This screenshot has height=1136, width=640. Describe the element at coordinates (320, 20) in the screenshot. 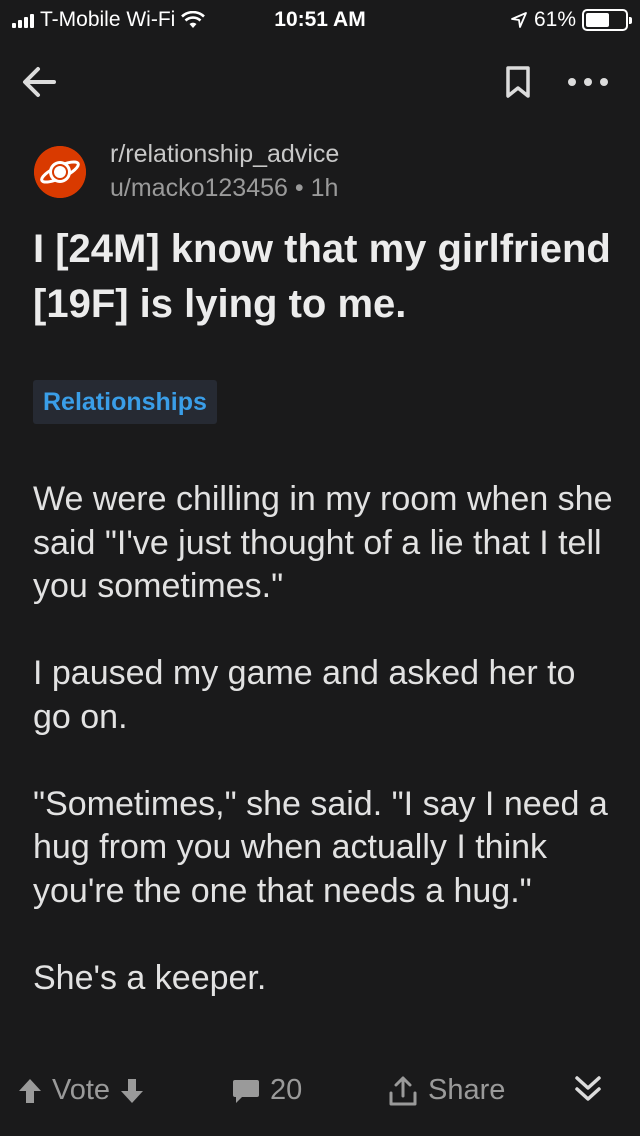

I see `status-bar: T-Mobile Wi-Fi 10:51 AM 61%` at that location.